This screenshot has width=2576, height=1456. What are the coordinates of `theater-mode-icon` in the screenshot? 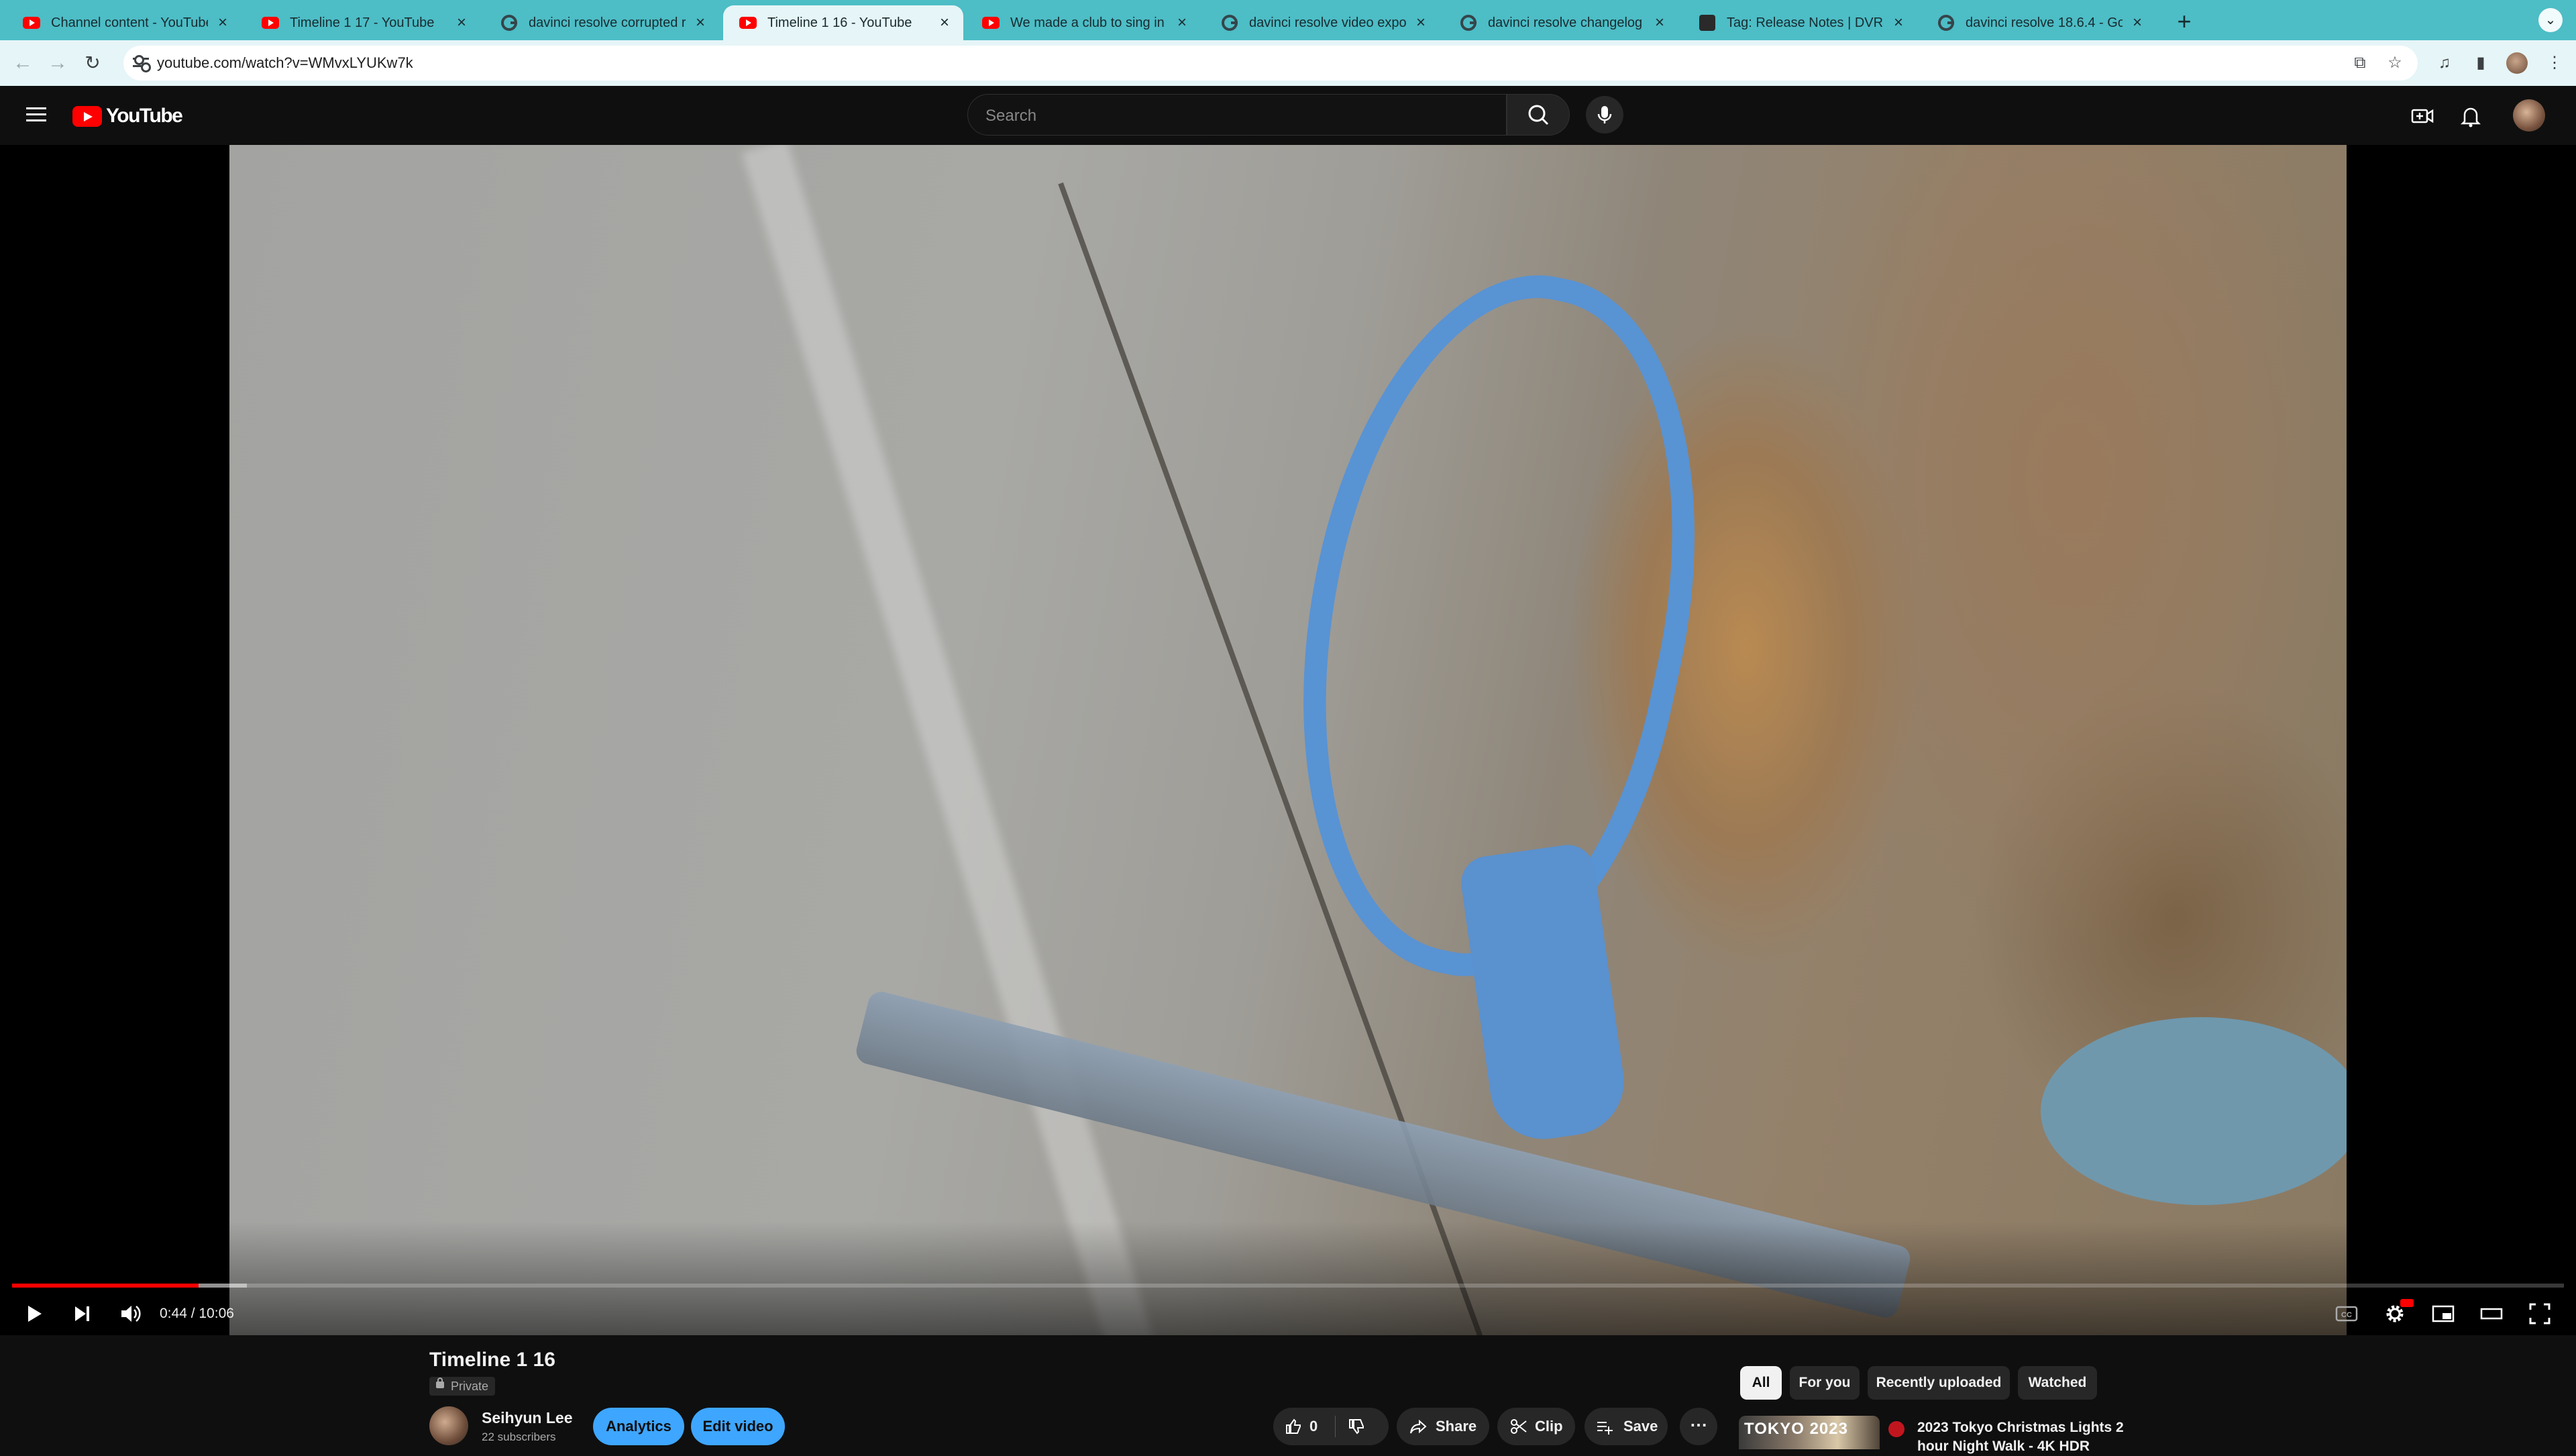 It's located at (2491, 1314).